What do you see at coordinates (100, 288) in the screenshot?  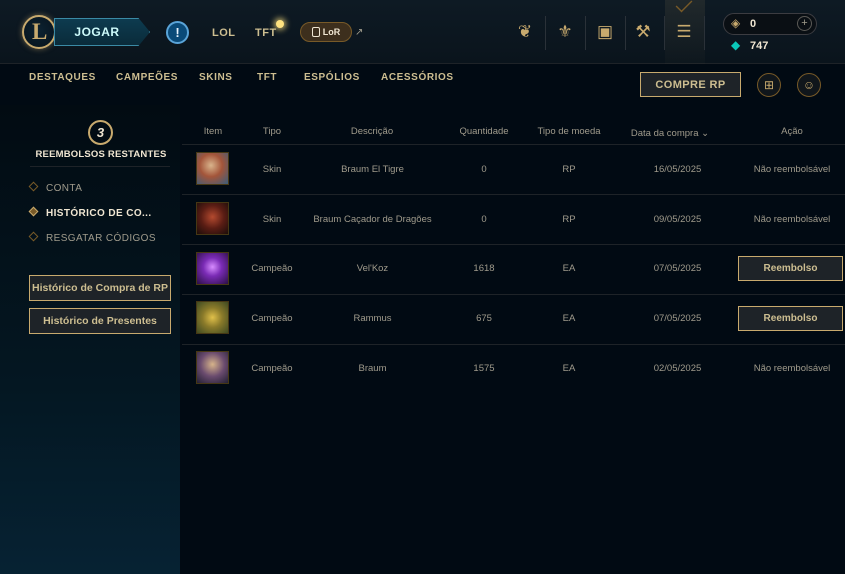 I see `rp-purchase-history-button: Histórico de Compra de RP` at bounding box center [100, 288].